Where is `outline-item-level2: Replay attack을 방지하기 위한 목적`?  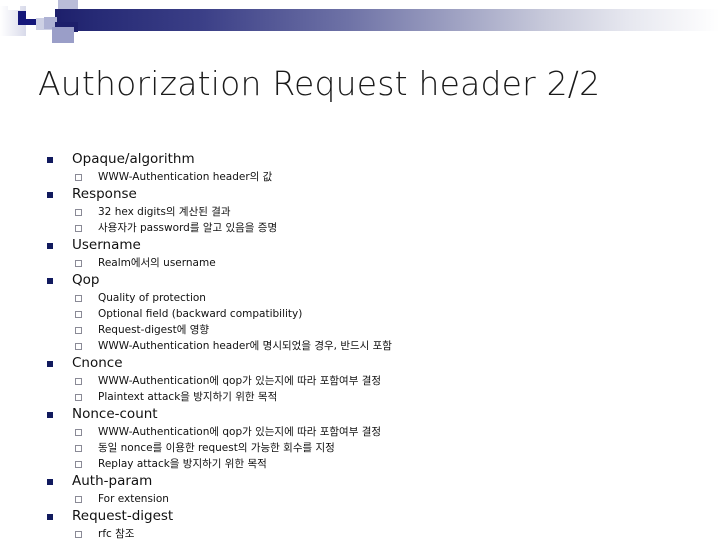 outline-item-level2: Replay attack을 방지하기 위한 목적 is located at coordinates (360, 464).